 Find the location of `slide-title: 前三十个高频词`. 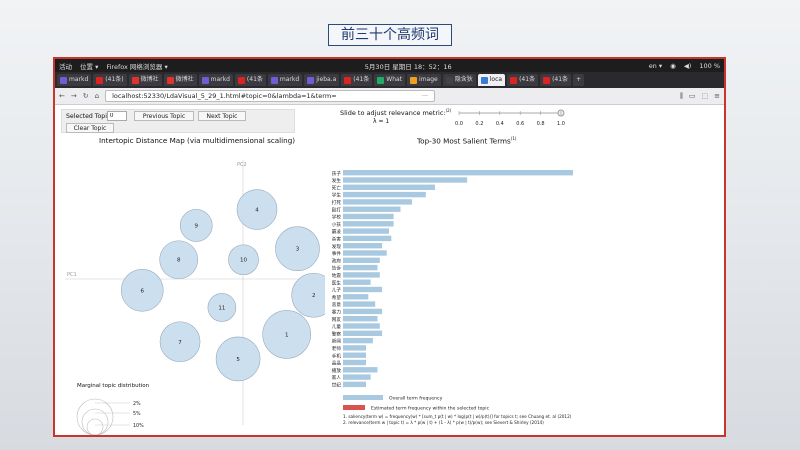

slide-title: 前三十个高频词 is located at coordinates (390, 35).